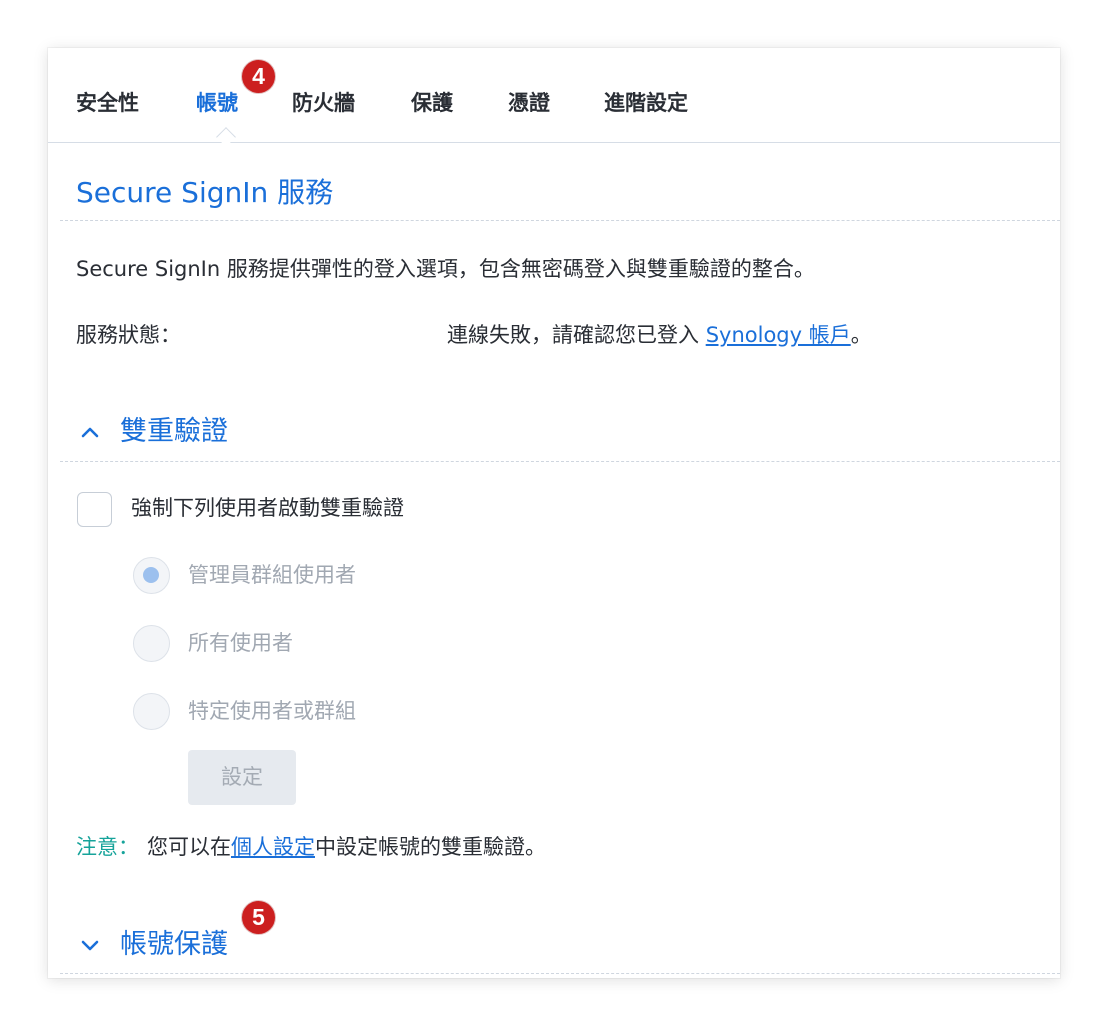 The height and width of the screenshot is (1030, 1108). What do you see at coordinates (128, 335) in the screenshot?
I see `service-status-label: 服務狀態：` at bounding box center [128, 335].